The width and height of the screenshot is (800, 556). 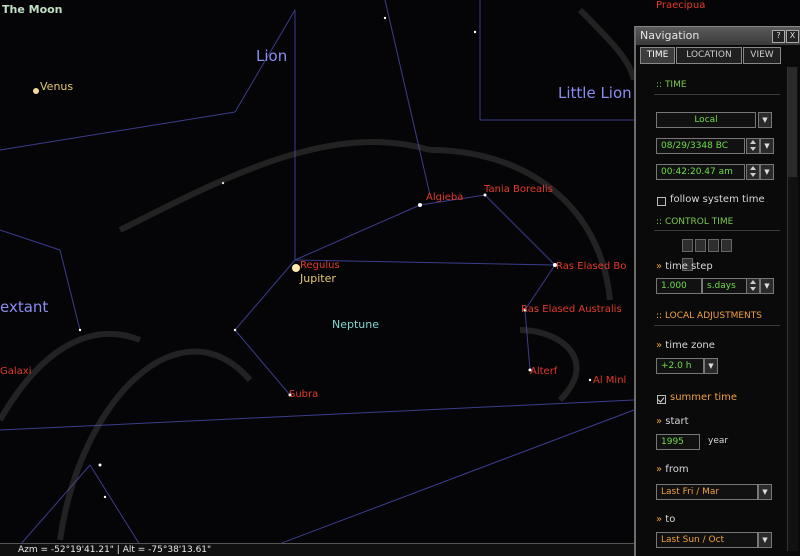 I want to click on timezone-mode-select: Local, so click(x=706, y=120).